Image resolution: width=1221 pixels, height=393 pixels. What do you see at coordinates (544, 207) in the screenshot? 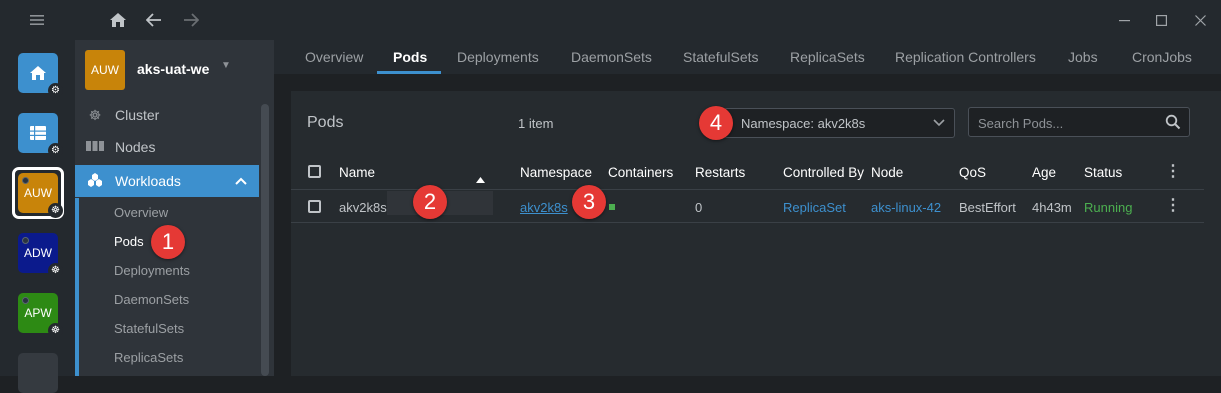
I see `pod-namespace-link: akv2k8s` at bounding box center [544, 207].